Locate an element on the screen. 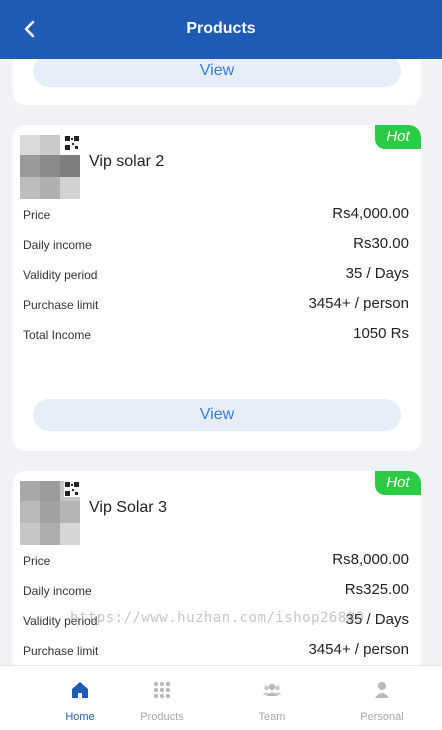  tab-products: Products is located at coordinates (162, 698).